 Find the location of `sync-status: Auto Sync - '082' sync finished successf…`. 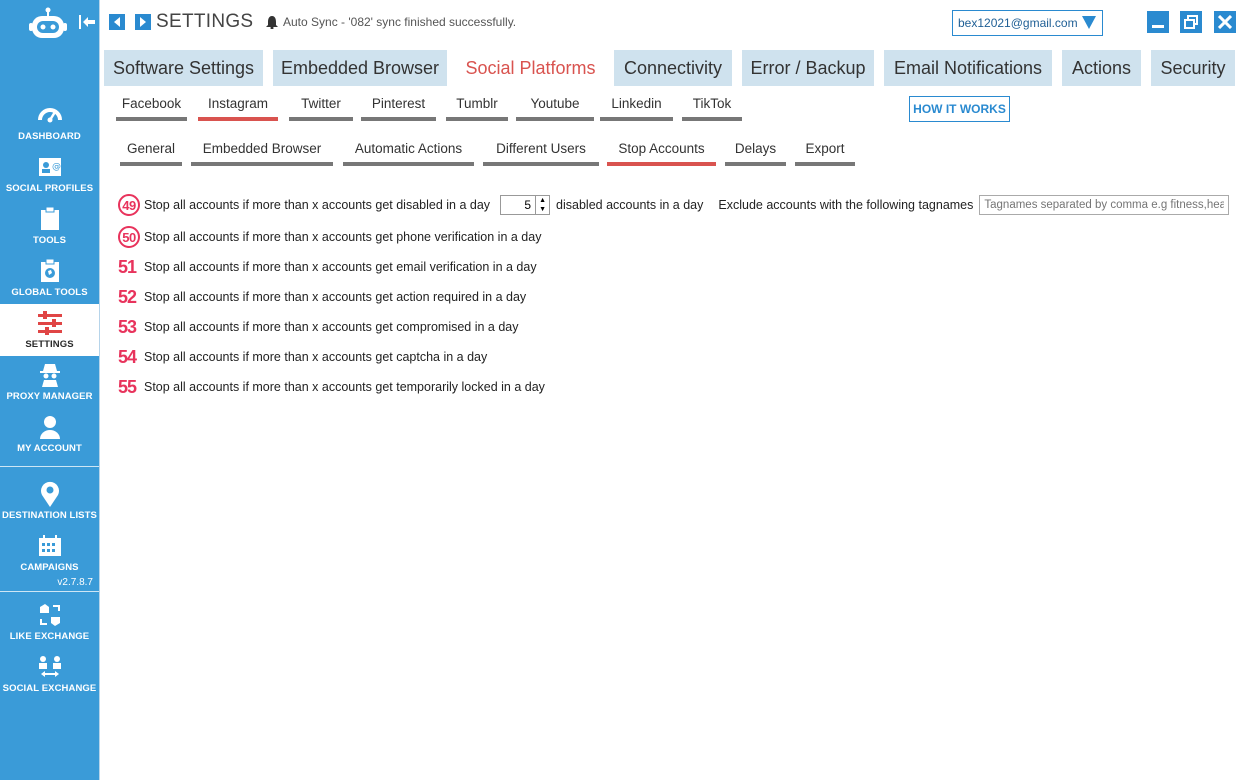

sync-status: Auto Sync - '082' sync finished successf… is located at coordinates (391, 22).